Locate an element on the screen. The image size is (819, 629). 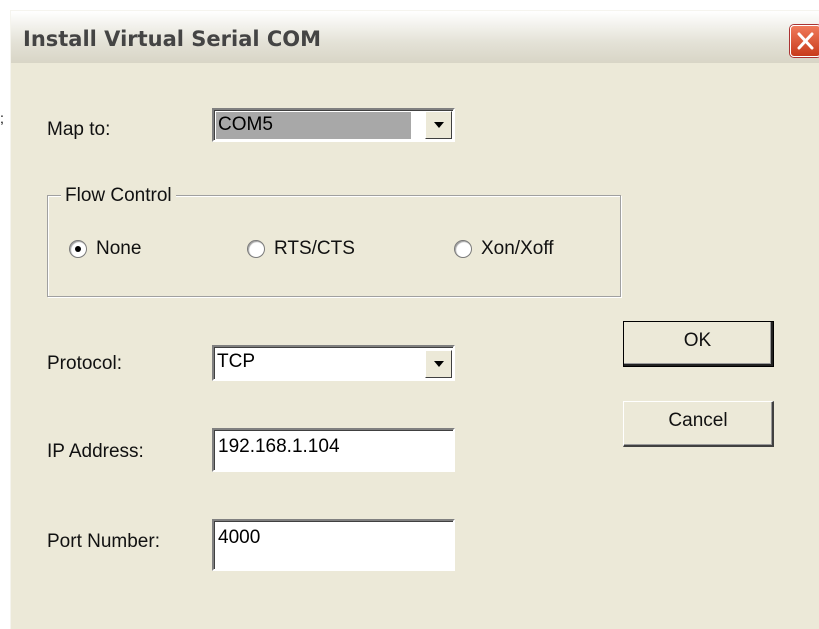
close-icon is located at coordinates (805, 41).